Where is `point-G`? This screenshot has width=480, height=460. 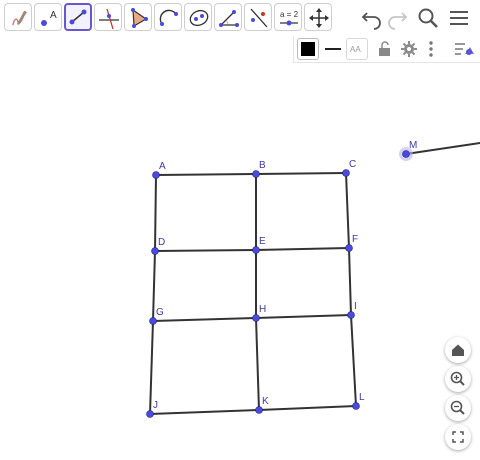
point-G is located at coordinates (153, 321).